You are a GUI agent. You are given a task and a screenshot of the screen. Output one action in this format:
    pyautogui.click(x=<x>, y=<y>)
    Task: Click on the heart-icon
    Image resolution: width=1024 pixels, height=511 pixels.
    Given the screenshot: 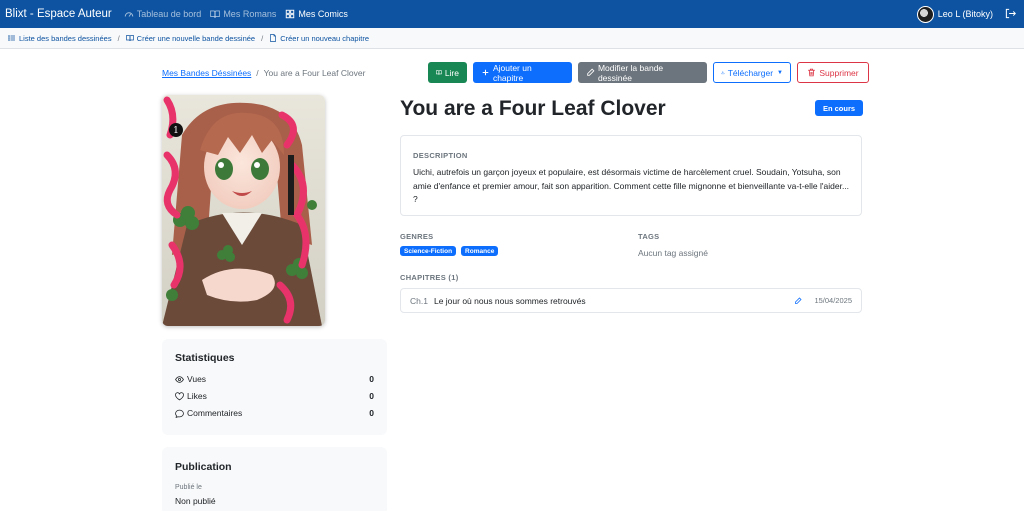 What is the action you would take?
    pyautogui.click(x=179, y=395)
    